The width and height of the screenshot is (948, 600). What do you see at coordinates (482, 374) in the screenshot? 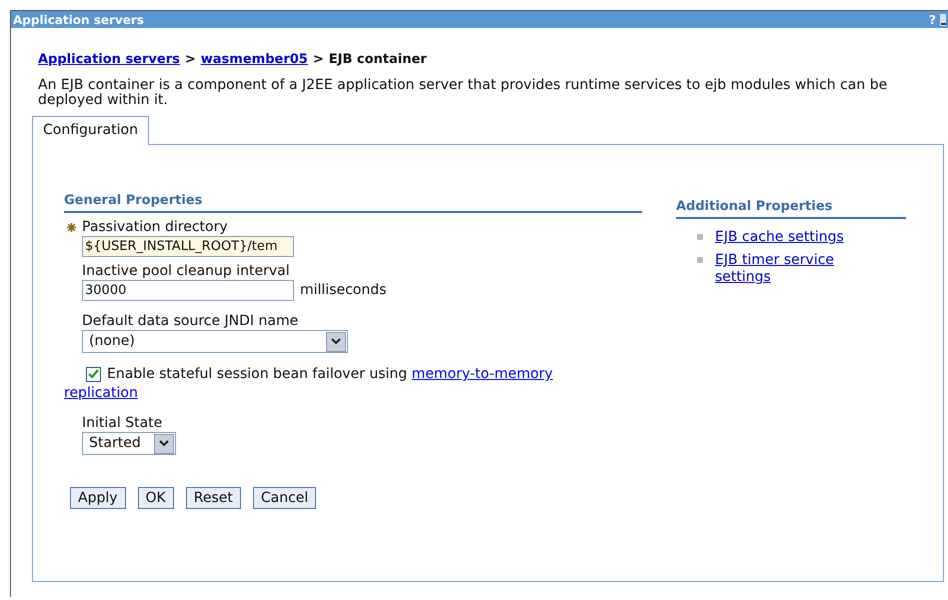
I see `help-link: memory-to-memory` at bounding box center [482, 374].